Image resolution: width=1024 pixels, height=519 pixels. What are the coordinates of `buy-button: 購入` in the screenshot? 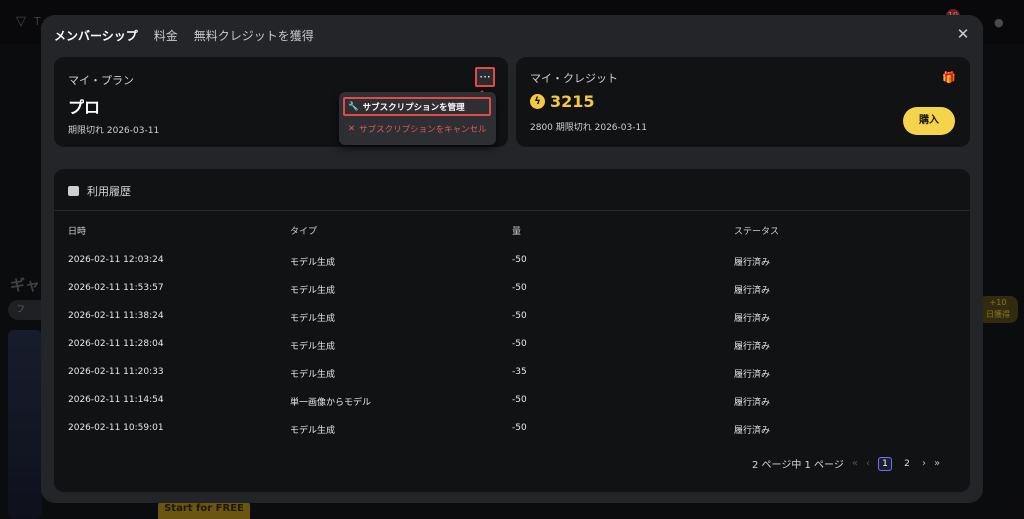 It's located at (929, 121).